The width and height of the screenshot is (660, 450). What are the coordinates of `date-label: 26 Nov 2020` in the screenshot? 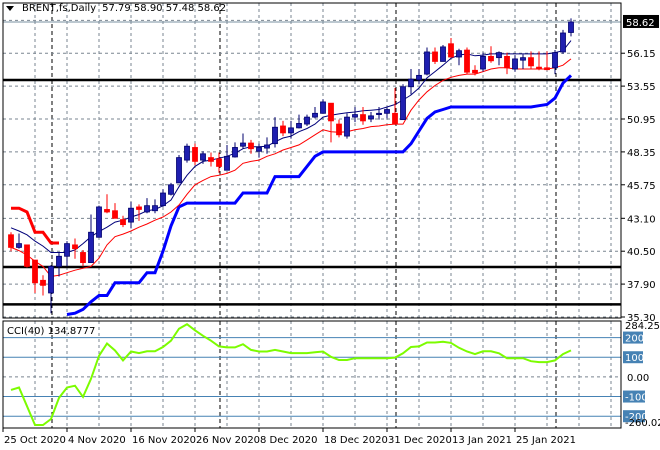 It's located at (228, 440).